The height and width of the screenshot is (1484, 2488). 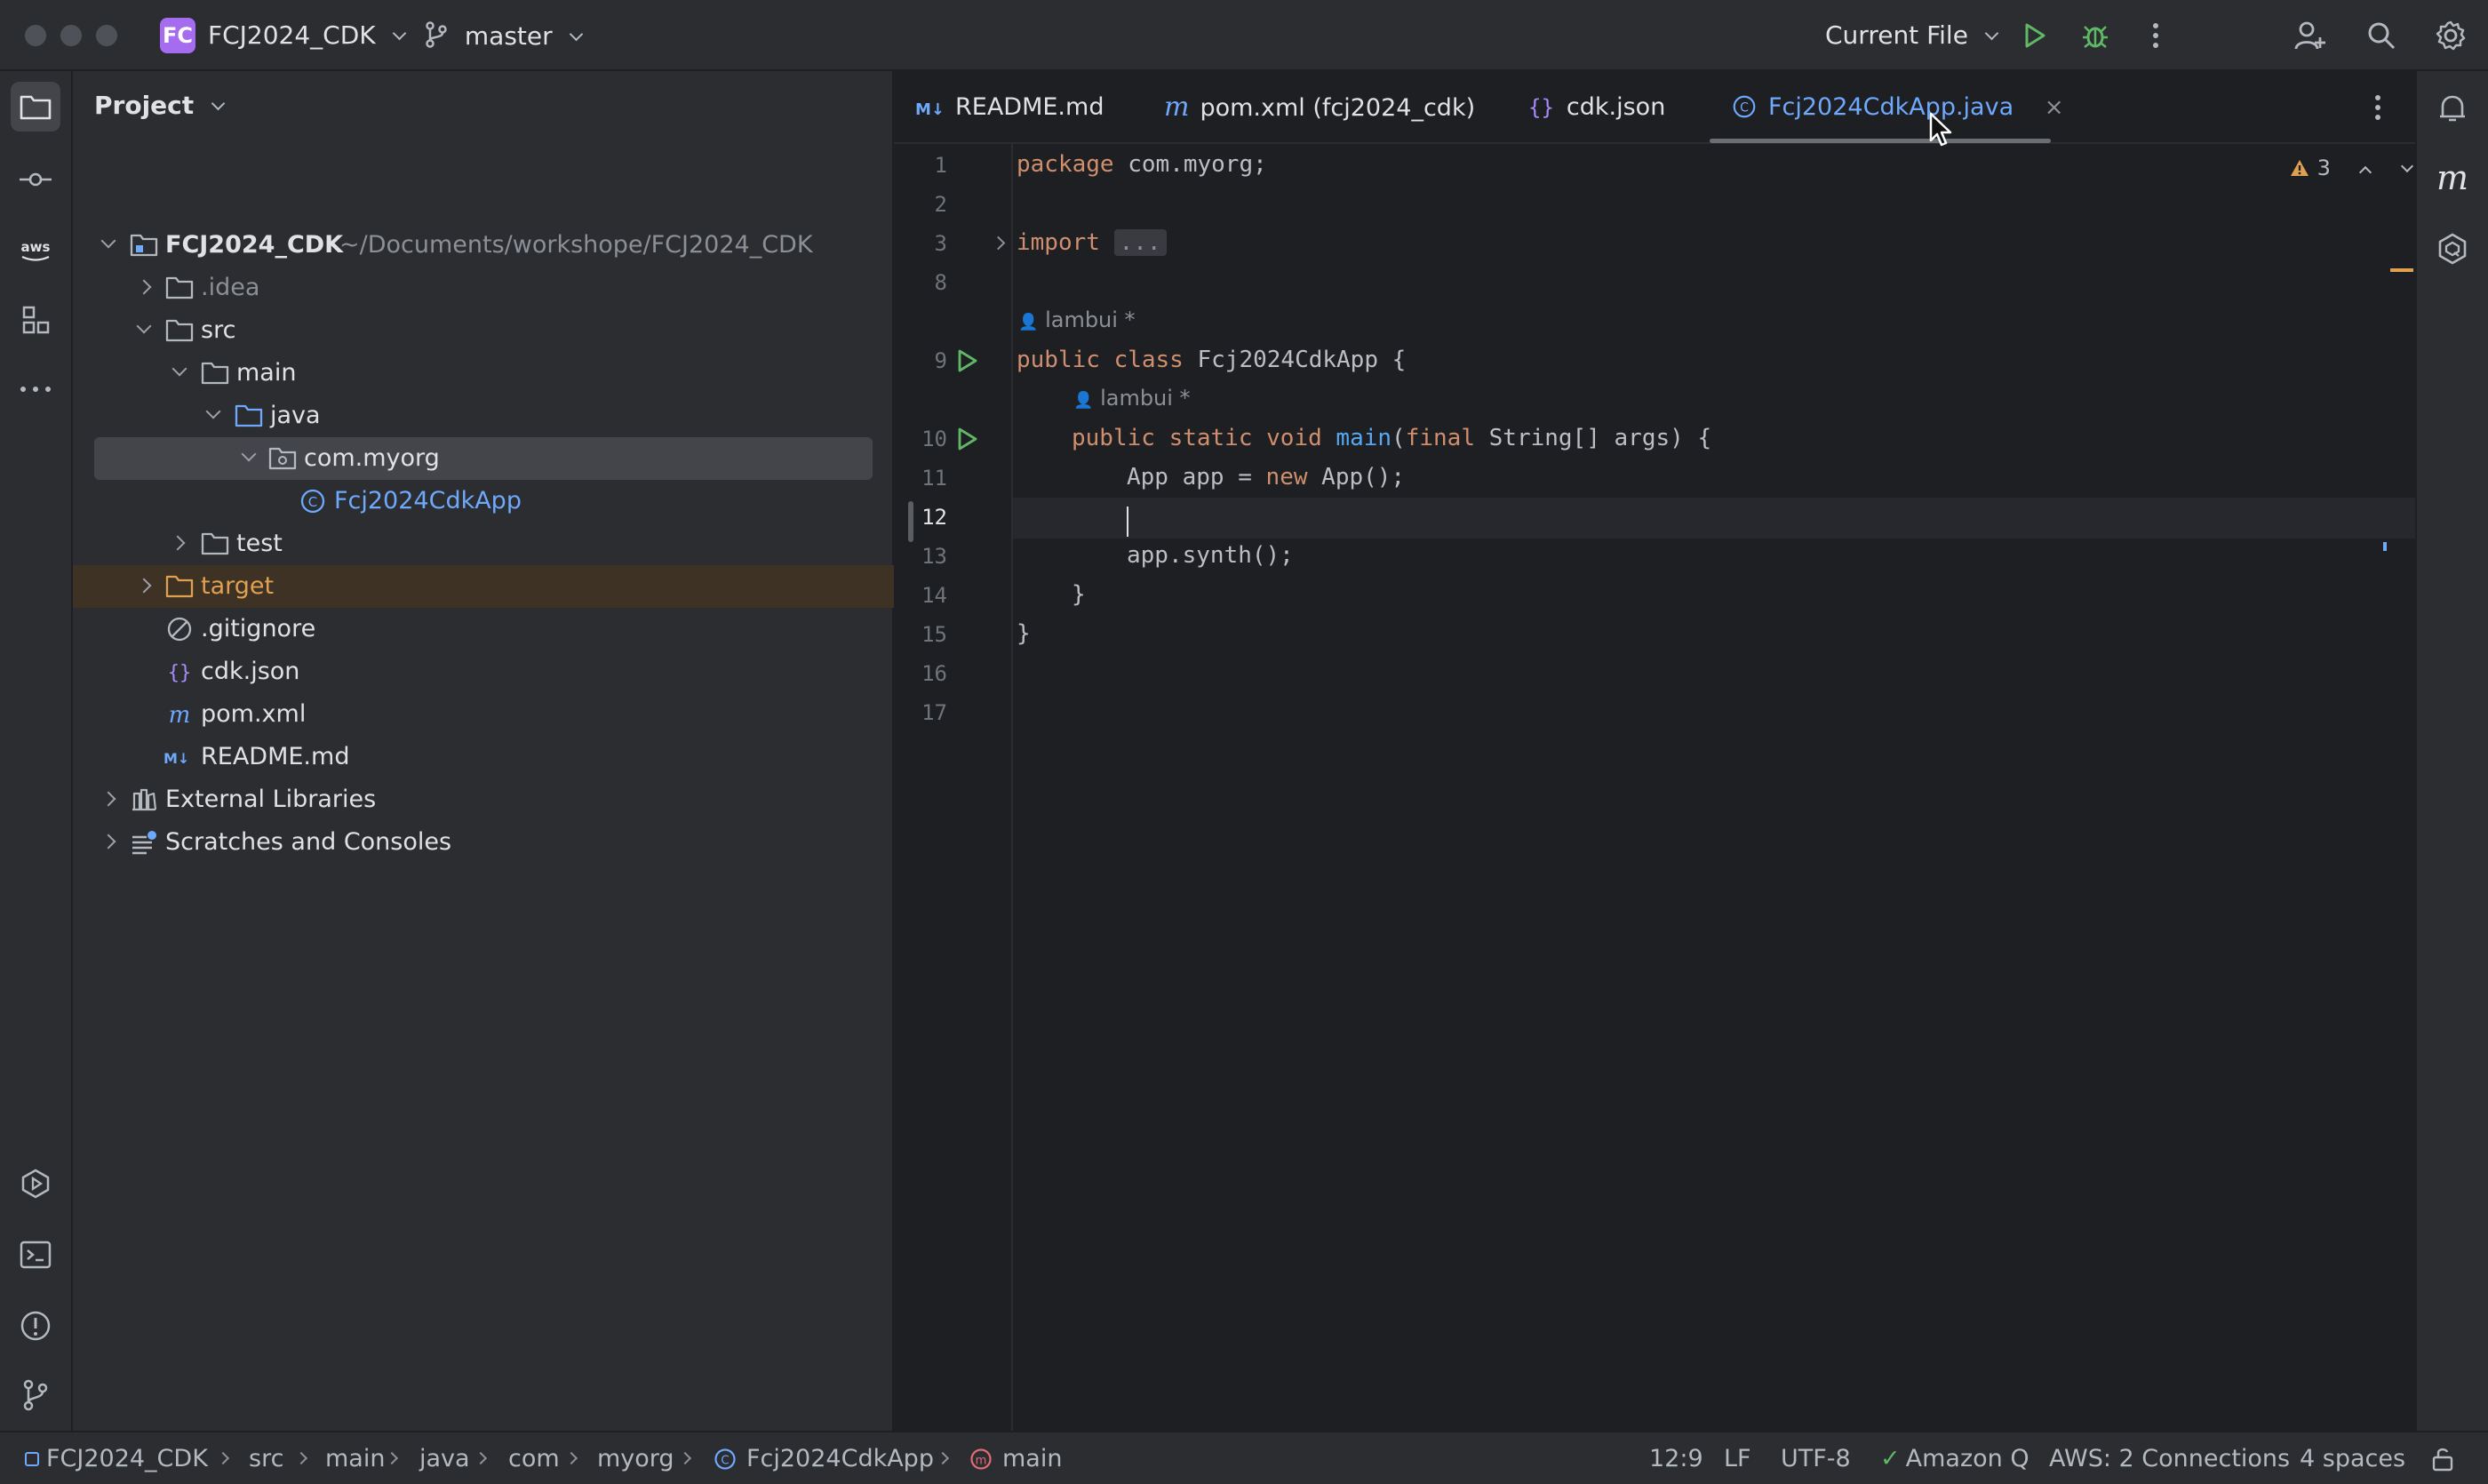 What do you see at coordinates (484, 842) in the screenshot?
I see `tree-item-scratches: Scratches and Consoles` at bounding box center [484, 842].